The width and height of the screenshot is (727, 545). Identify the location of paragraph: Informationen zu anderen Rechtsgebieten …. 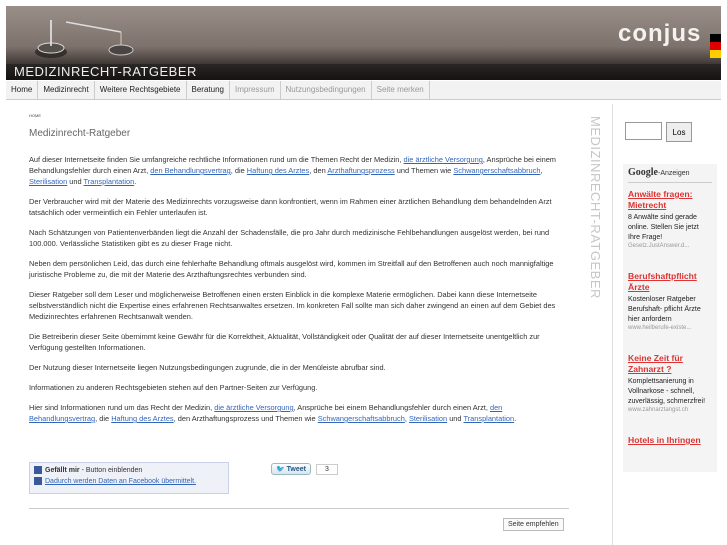
(173, 387).